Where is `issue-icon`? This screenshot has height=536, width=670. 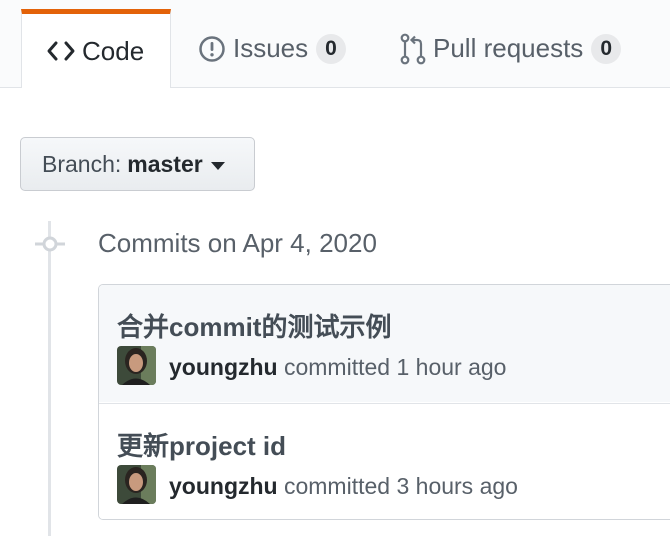 issue-icon is located at coordinates (212, 49).